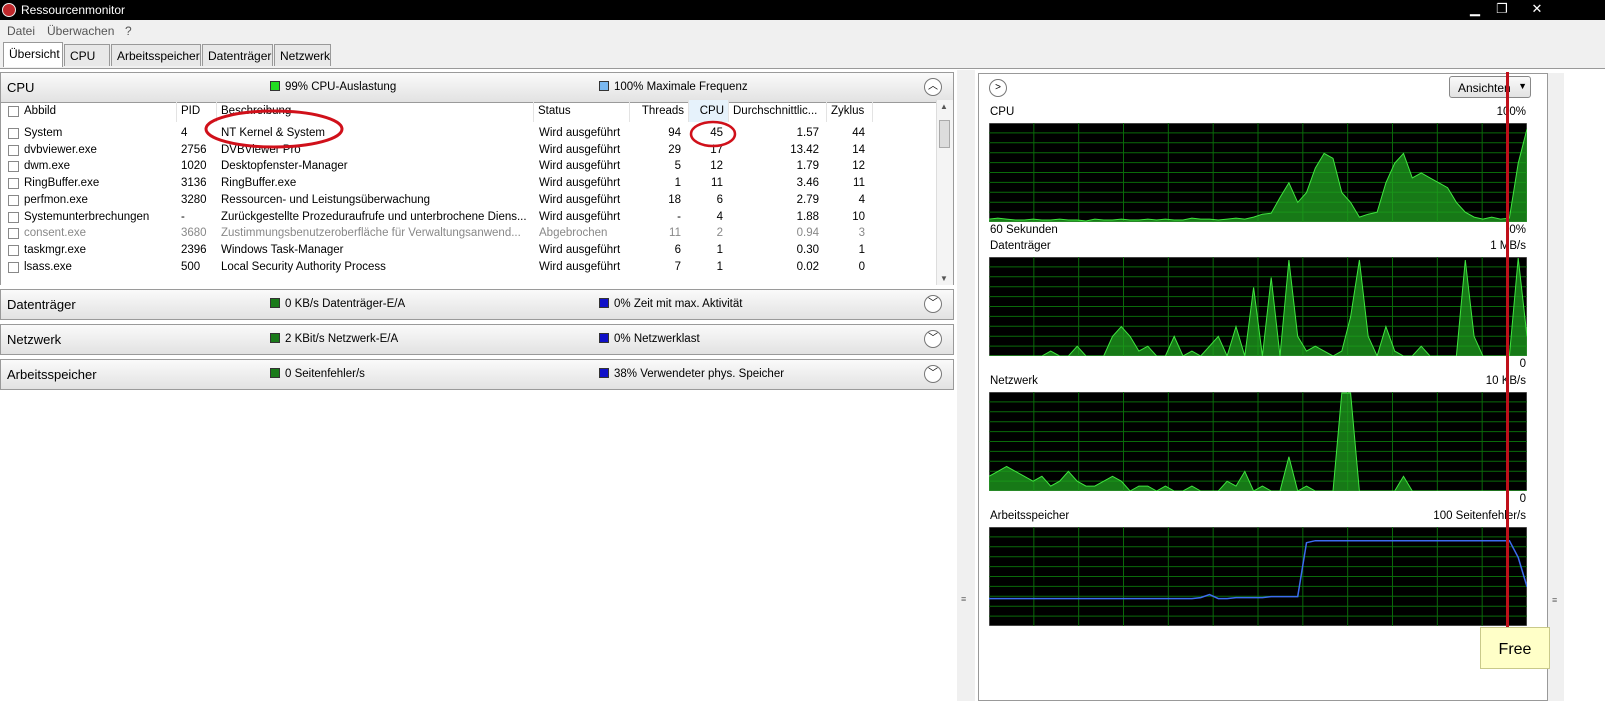  I want to click on graph-title: Datenträger, so click(1020, 246).